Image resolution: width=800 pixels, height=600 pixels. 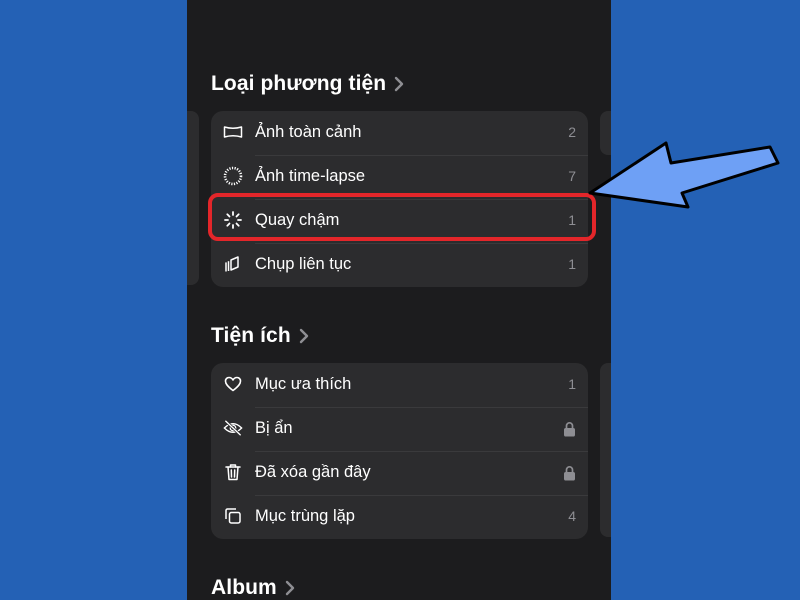 I want to click on item-label: Bị ẩn, so click(x=274, y=428).